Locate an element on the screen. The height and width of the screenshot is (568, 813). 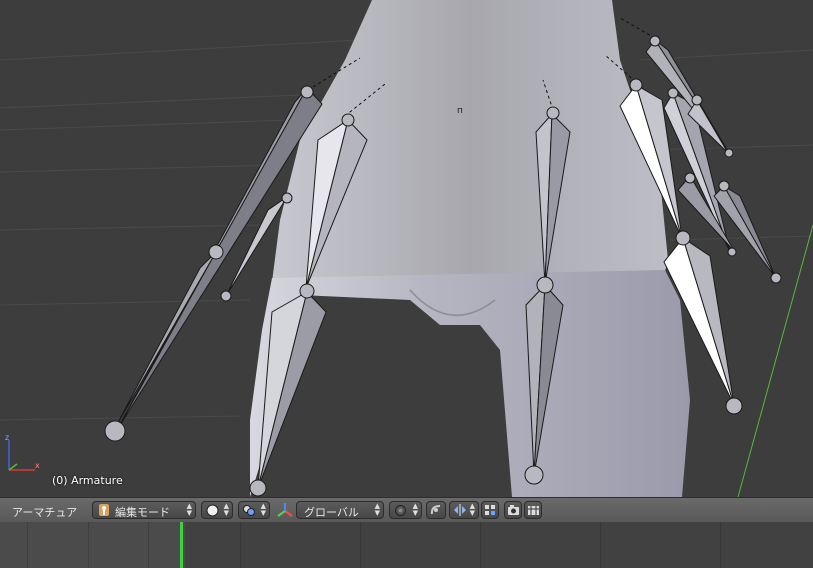
opengl-render-button is located at coordinates (513, 510).